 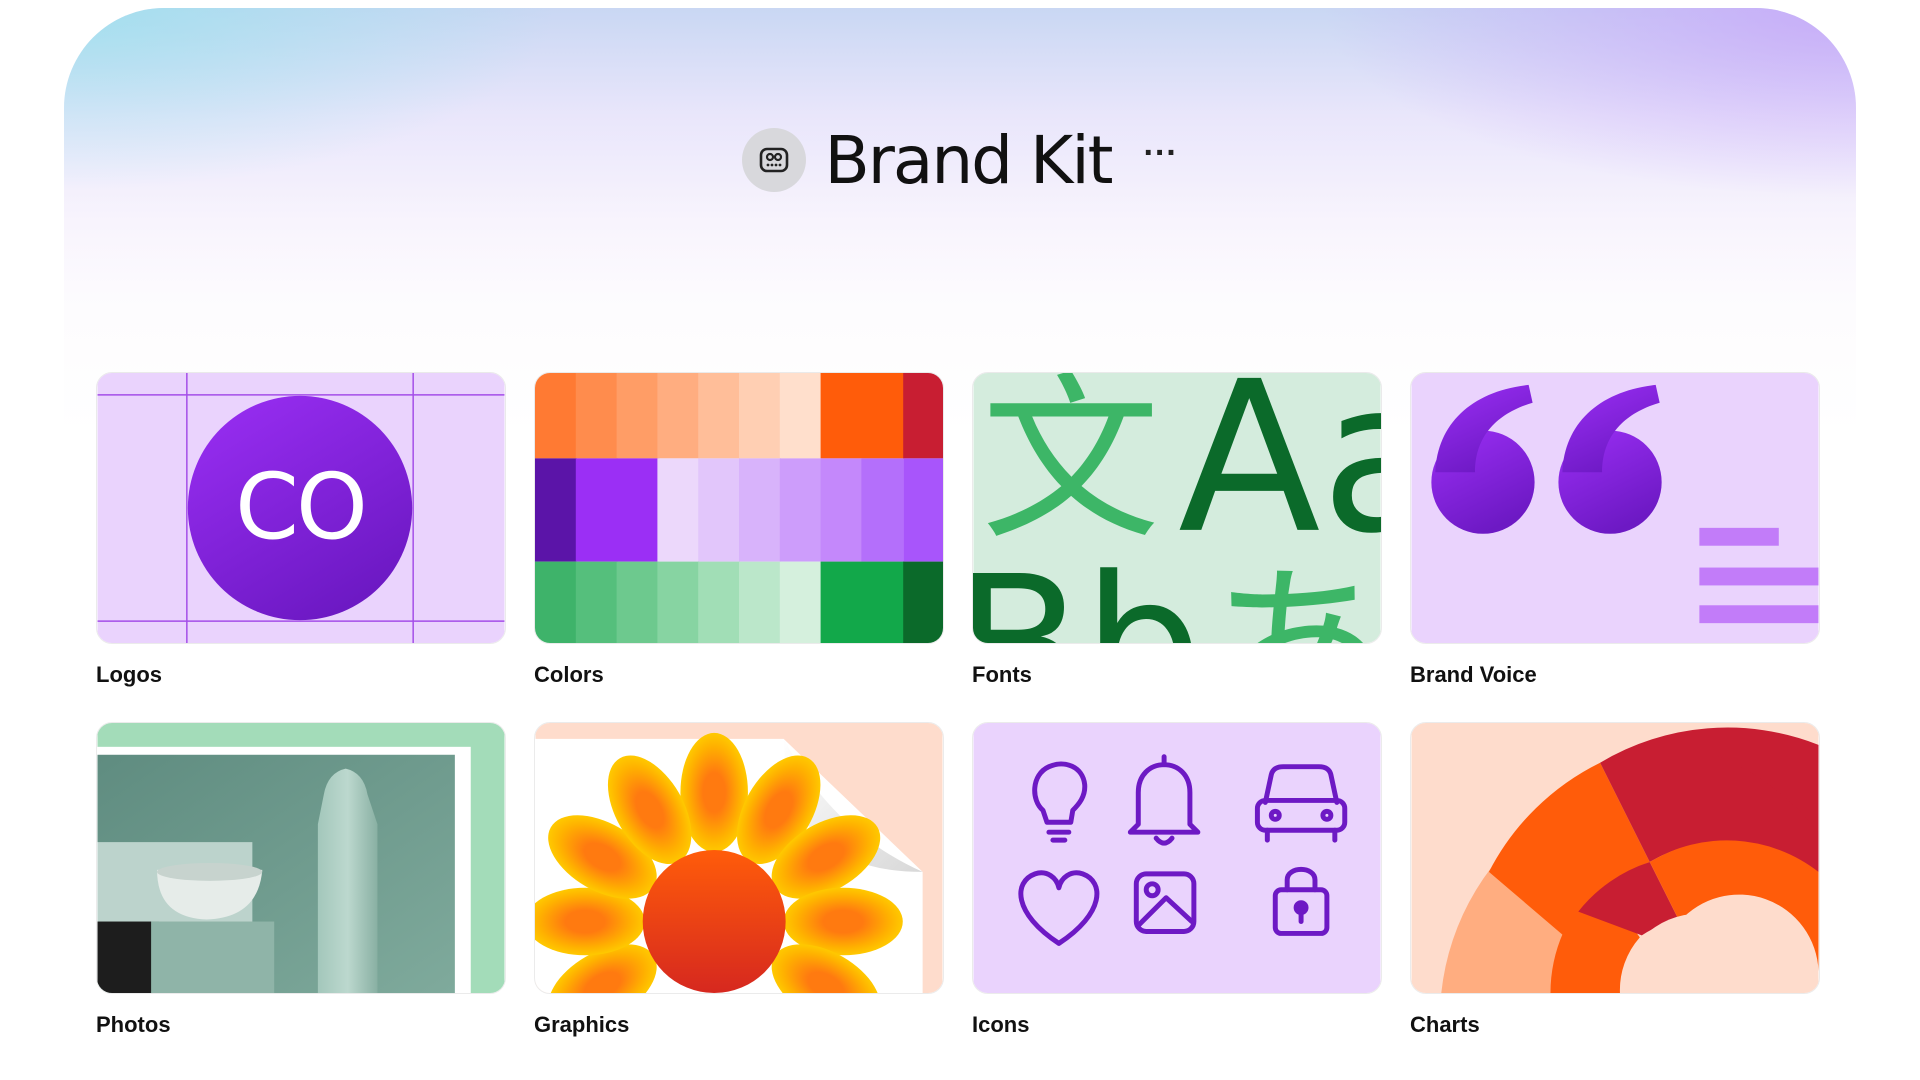 I want to click on logos-thumbnail: CO, so click(x=301, y=508).